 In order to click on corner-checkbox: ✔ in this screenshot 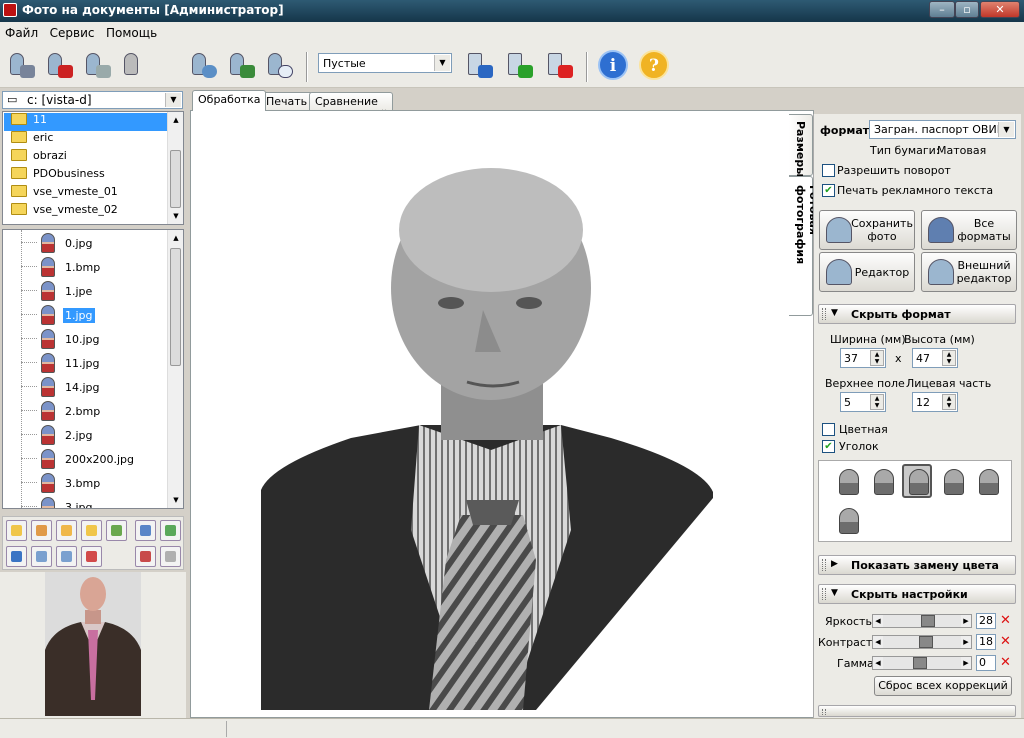, I will do `click(828, 446)`.